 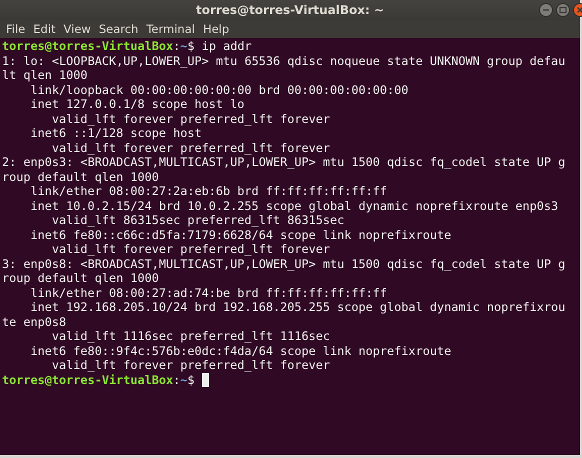 I want to click on output-line: inet 127.0.0.1/8 scope host lo, so click(x=137, y=104).